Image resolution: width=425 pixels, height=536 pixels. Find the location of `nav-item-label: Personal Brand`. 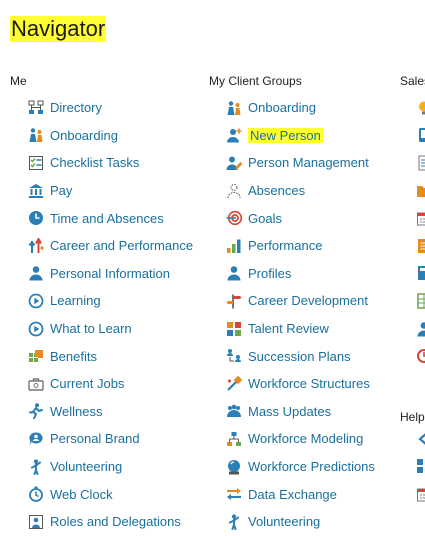

nav-item-label: Personal Brand is located at coordinates (95, 438).